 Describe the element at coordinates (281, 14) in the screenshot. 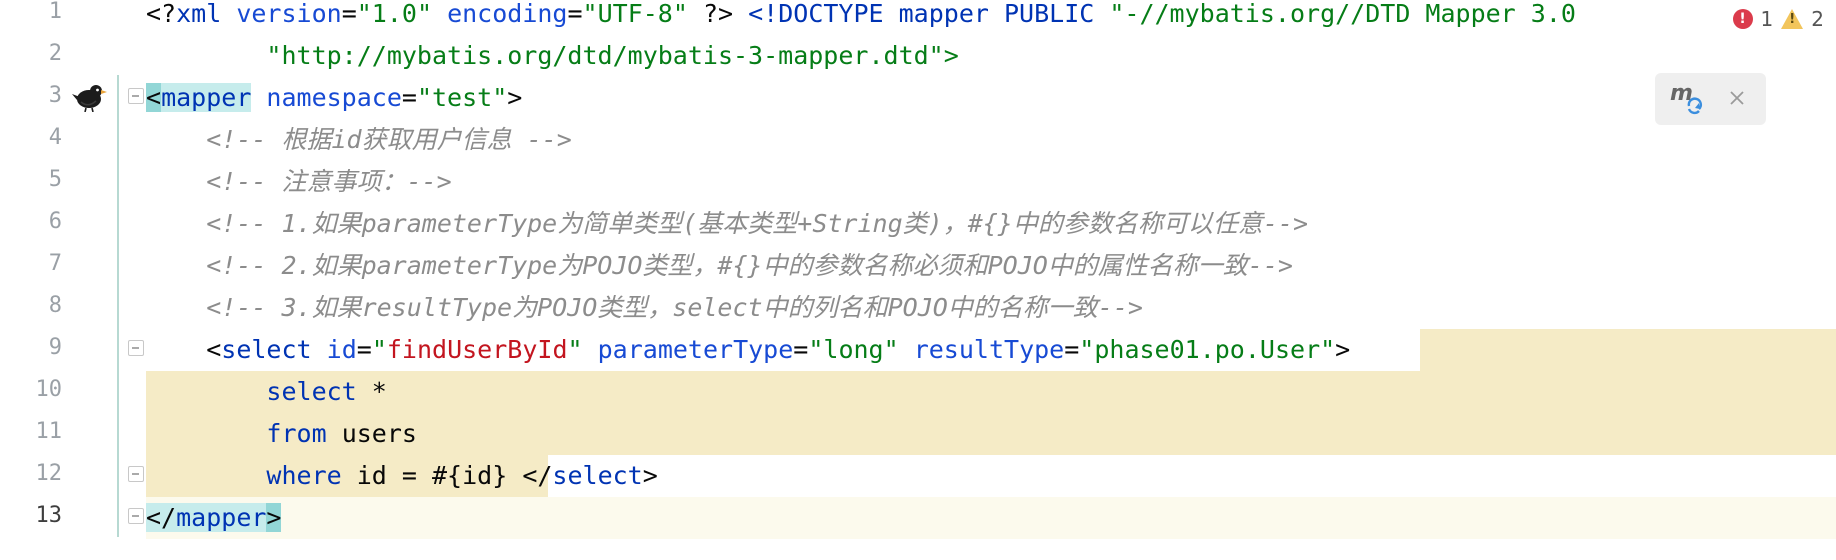

I see `attr-name: version` at that location.